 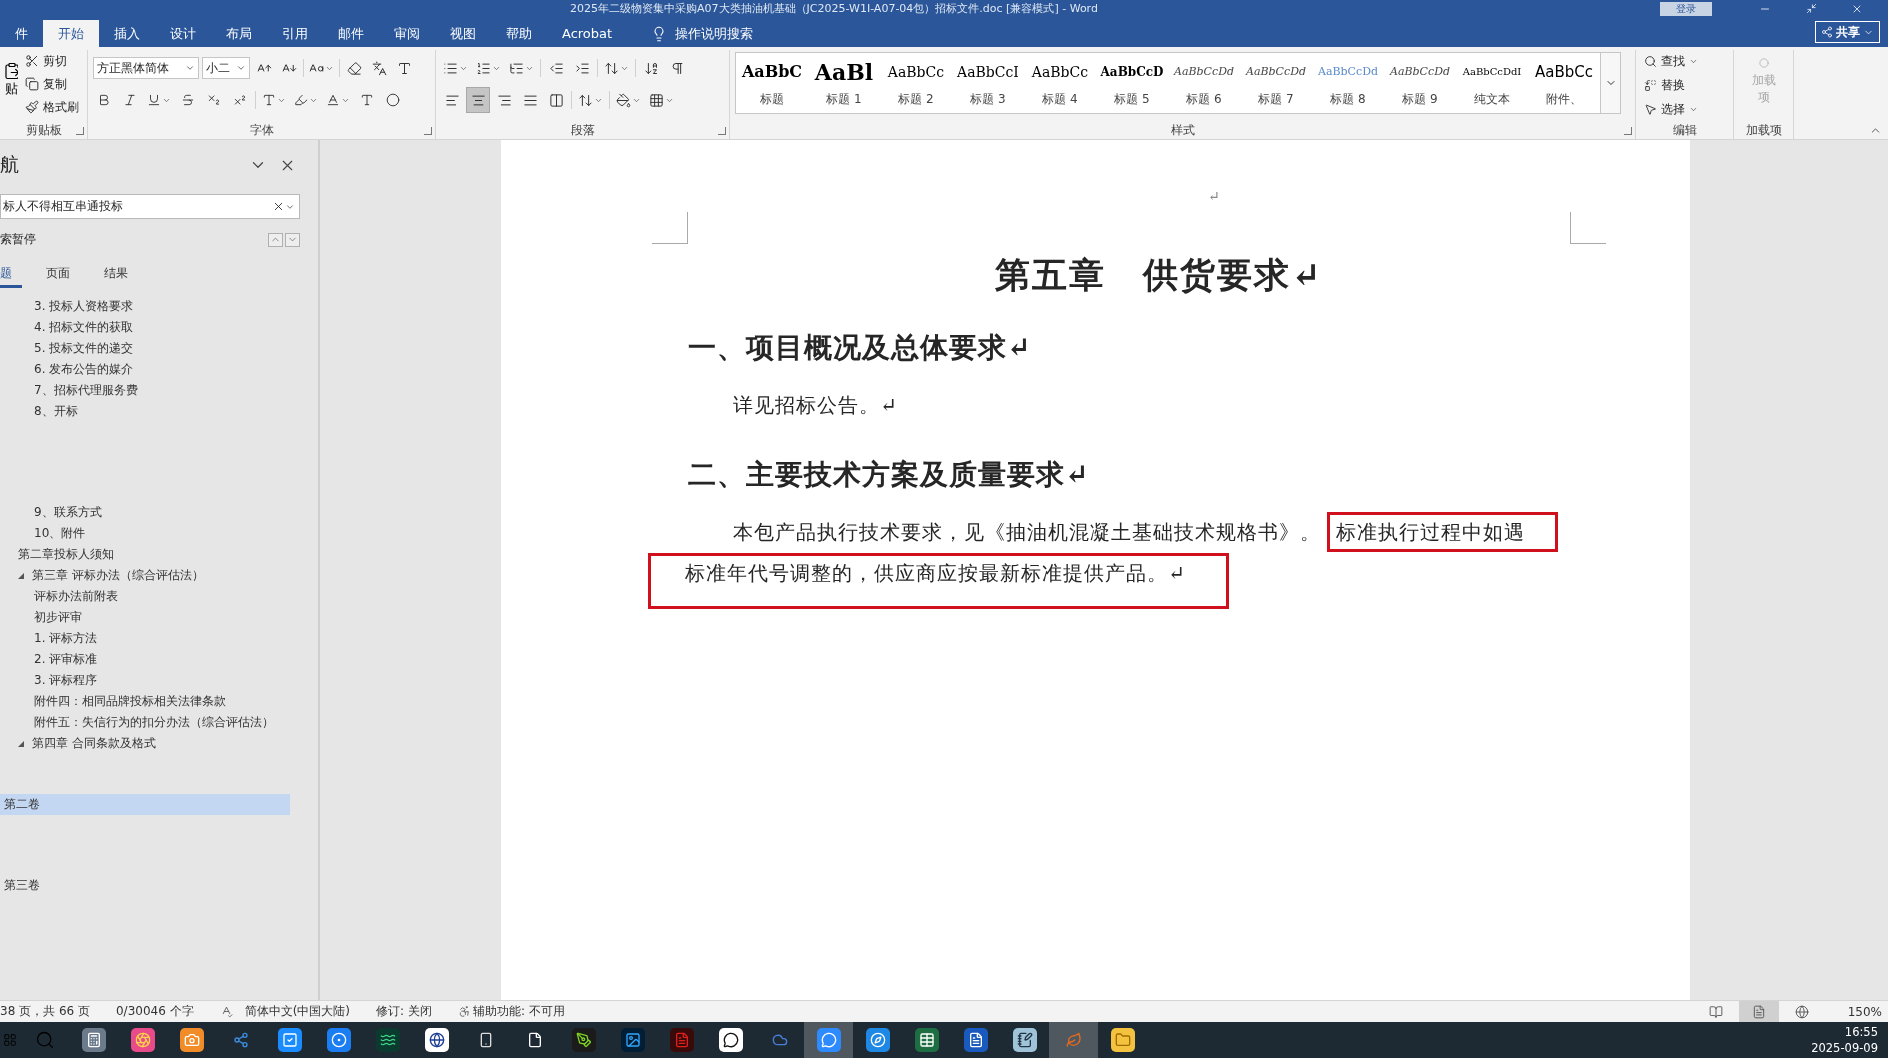 What do you see at coordinates (52, 61) in the screenshot?
I see `cut-button: 剪切` at bounding box center [52, 61].